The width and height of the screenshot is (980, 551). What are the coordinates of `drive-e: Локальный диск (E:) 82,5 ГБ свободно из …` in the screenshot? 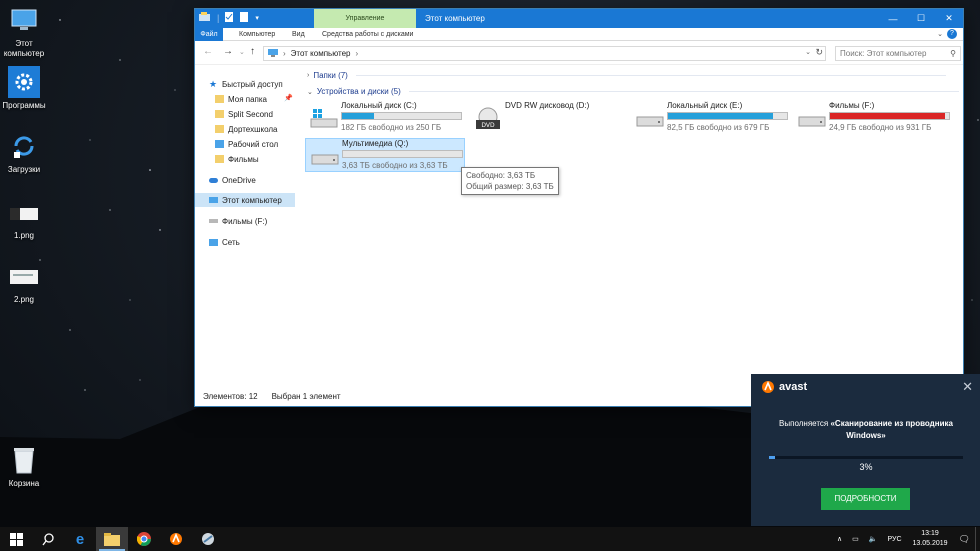 It's located at (711, 118).